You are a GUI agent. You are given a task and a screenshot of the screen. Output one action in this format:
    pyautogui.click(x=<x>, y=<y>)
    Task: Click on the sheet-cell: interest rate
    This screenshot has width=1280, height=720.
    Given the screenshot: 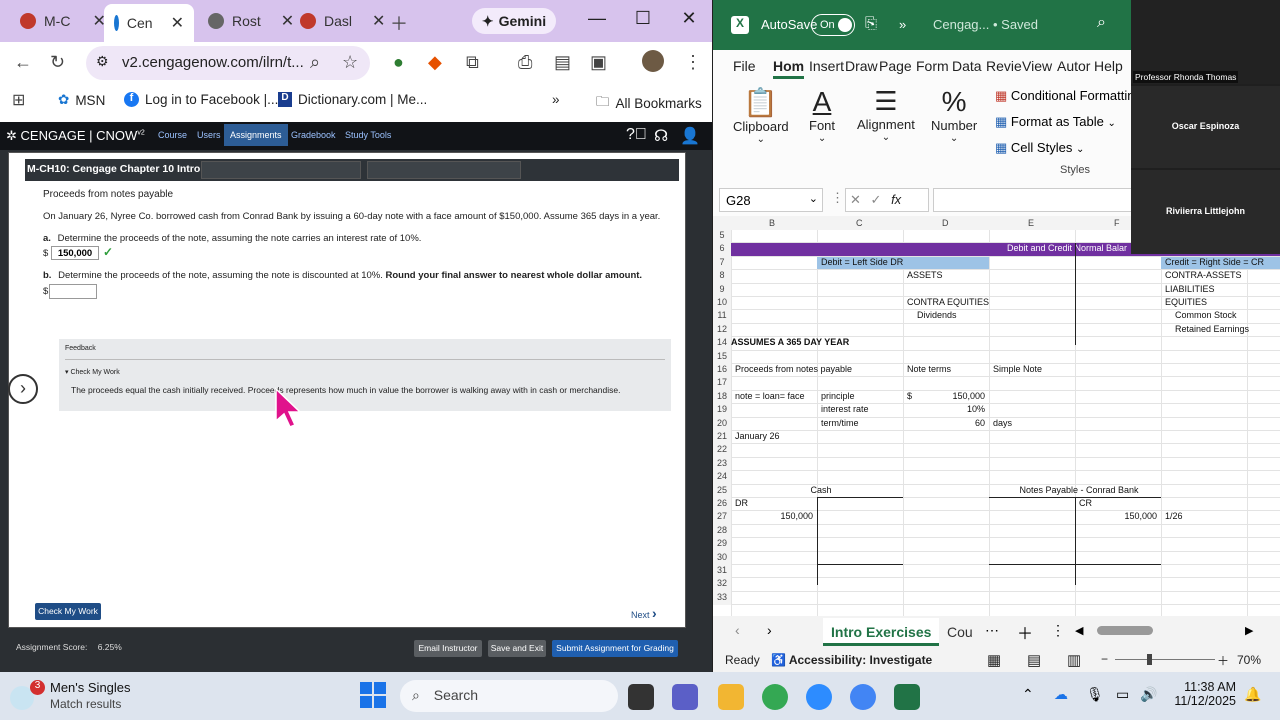 What is the action you would take?
    pyautogui.click(x=845, y=409)
    